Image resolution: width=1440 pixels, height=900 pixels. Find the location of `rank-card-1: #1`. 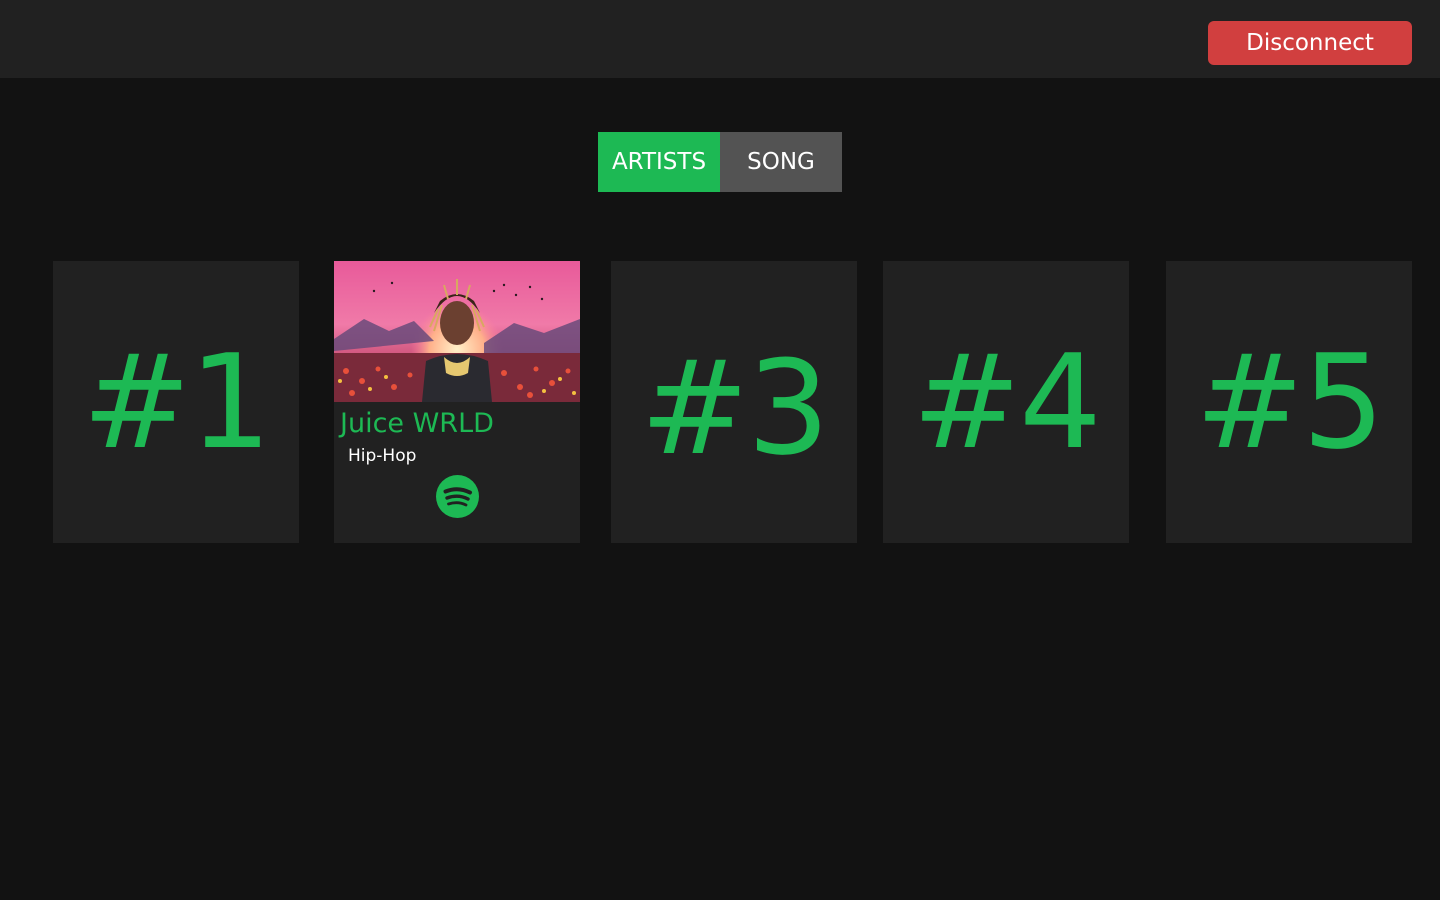

rank-card-1: #1 is located at coordinates (176, 402).